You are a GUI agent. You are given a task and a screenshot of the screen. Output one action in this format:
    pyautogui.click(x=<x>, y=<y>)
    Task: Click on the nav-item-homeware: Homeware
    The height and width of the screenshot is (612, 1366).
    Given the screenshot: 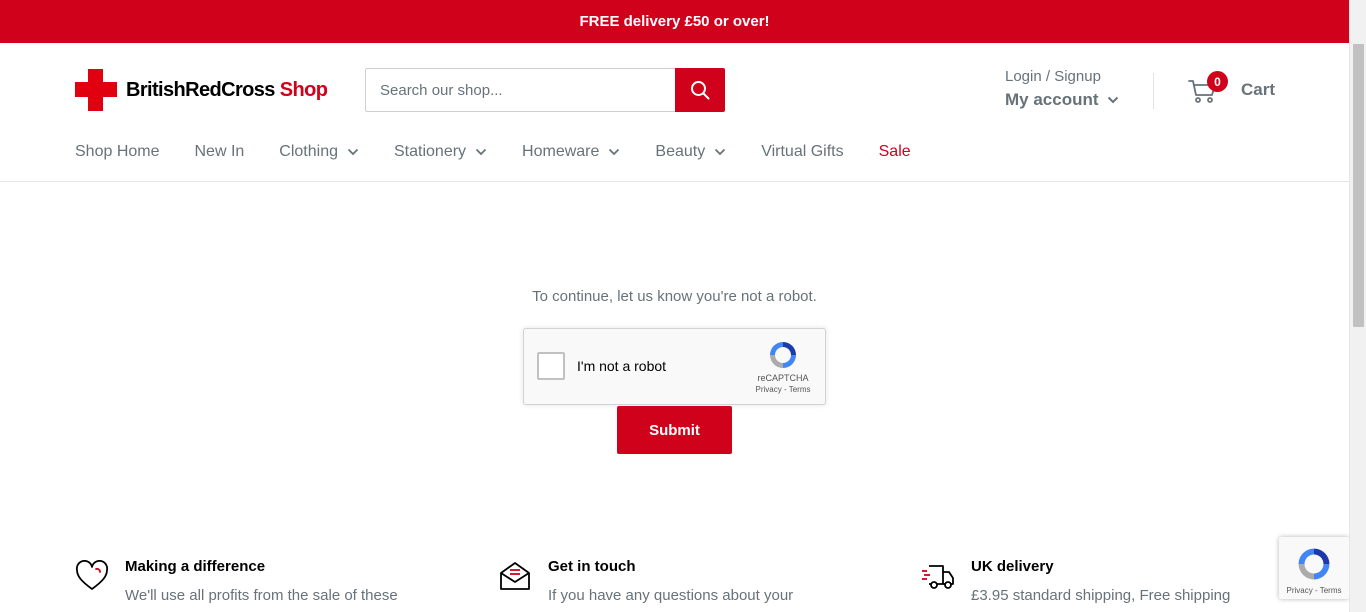 What is the action you would take?
    pyautogui.click(x=571, y=152)
    